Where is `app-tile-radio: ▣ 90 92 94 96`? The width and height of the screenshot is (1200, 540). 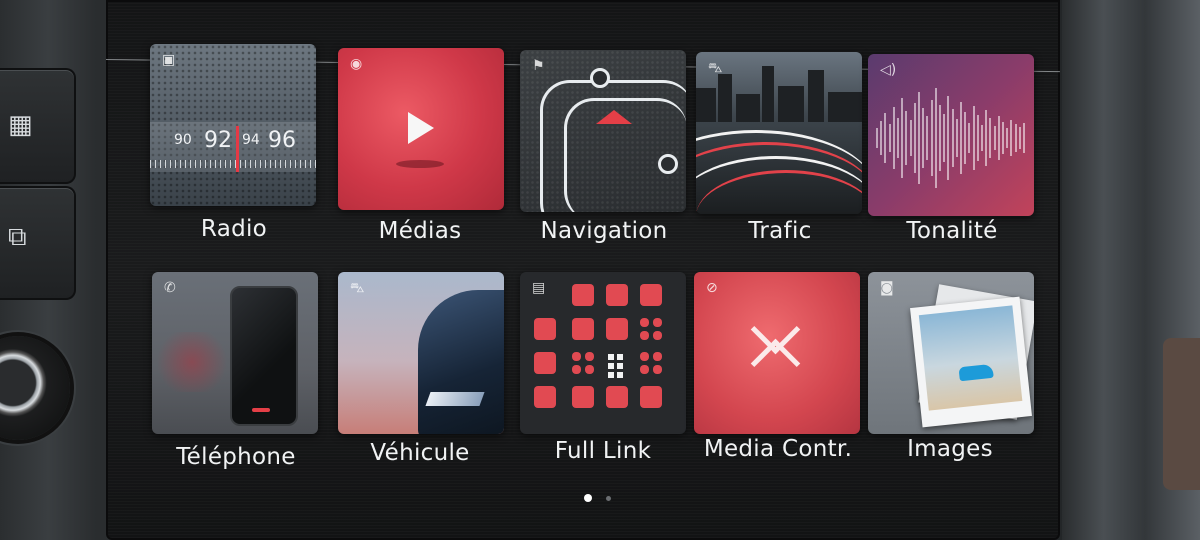 app-tile-radio: ▣ 90 92 94 96 is located at coordinates (233, 125).